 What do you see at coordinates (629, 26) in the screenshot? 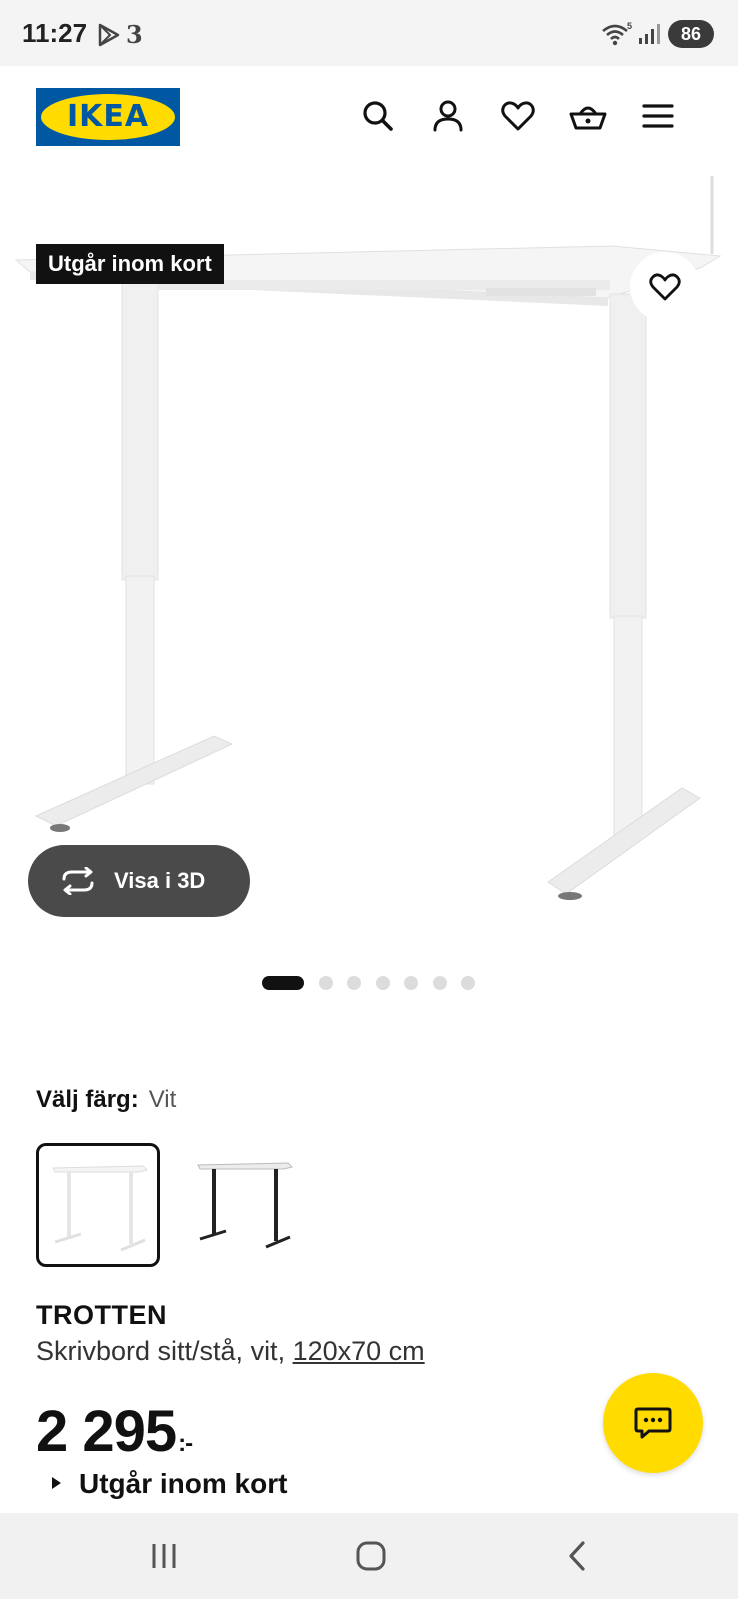
I see `svg-text: 5` at bounding box center [629, 26].